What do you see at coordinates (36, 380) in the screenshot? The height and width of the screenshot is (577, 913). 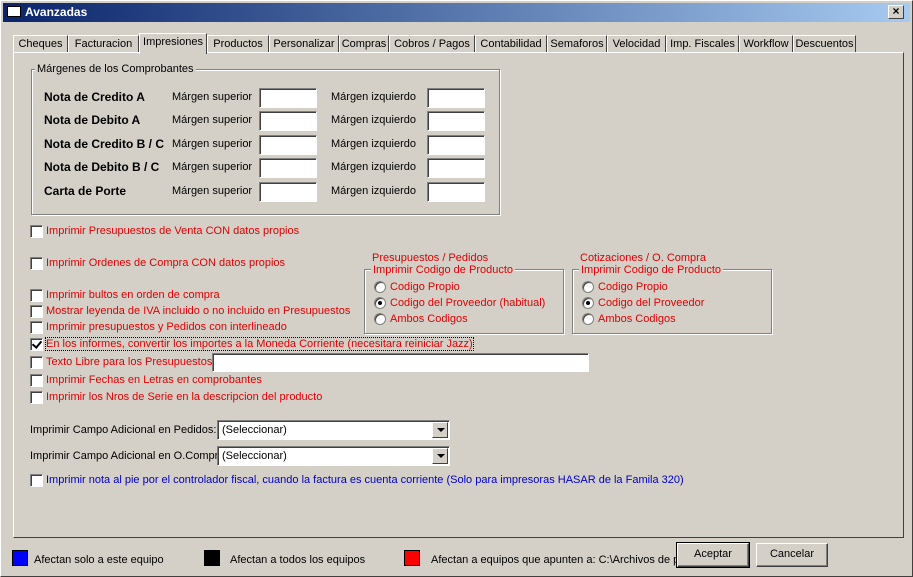 I see `fechas-letras-checkbox` at bounding box center [36, 380].